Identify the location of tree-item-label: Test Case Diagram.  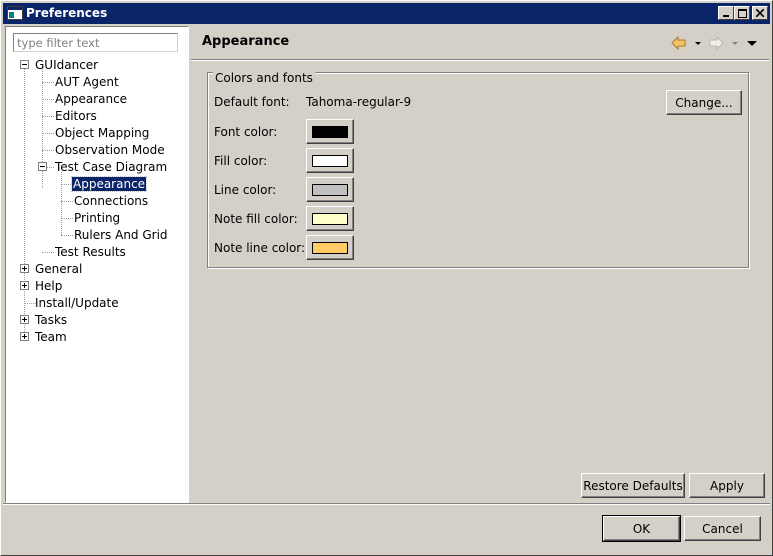
(111, 167).